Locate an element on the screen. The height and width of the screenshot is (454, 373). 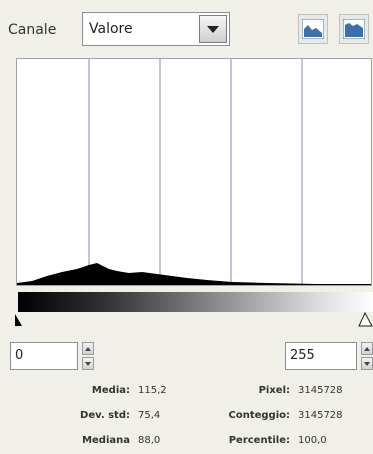
logarithmic-histogram-button is located at coordinates (354, 29).